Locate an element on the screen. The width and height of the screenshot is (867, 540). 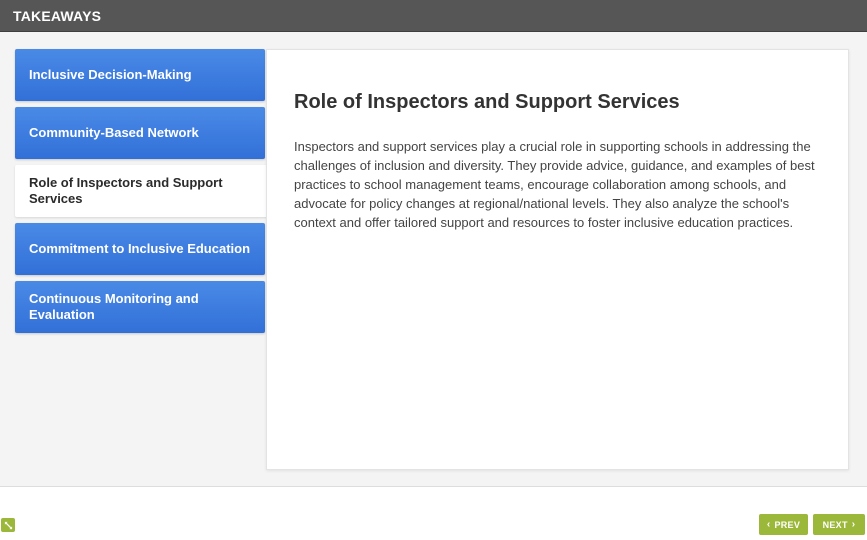
tab-label: Commitment to Inclusive Education is located at coordinates (140, 248).